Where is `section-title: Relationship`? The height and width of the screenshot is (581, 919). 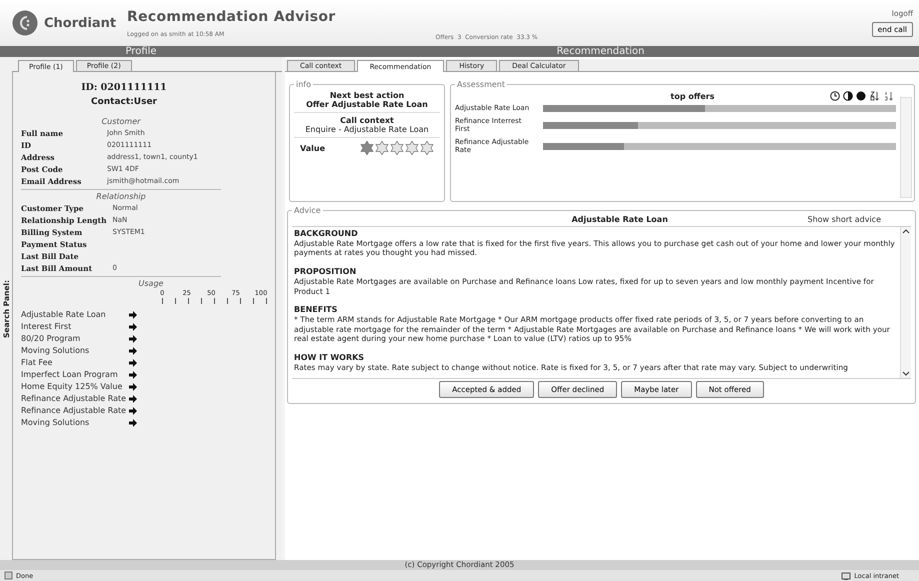
section-title: Relationship is located at coordinates (121, 196).